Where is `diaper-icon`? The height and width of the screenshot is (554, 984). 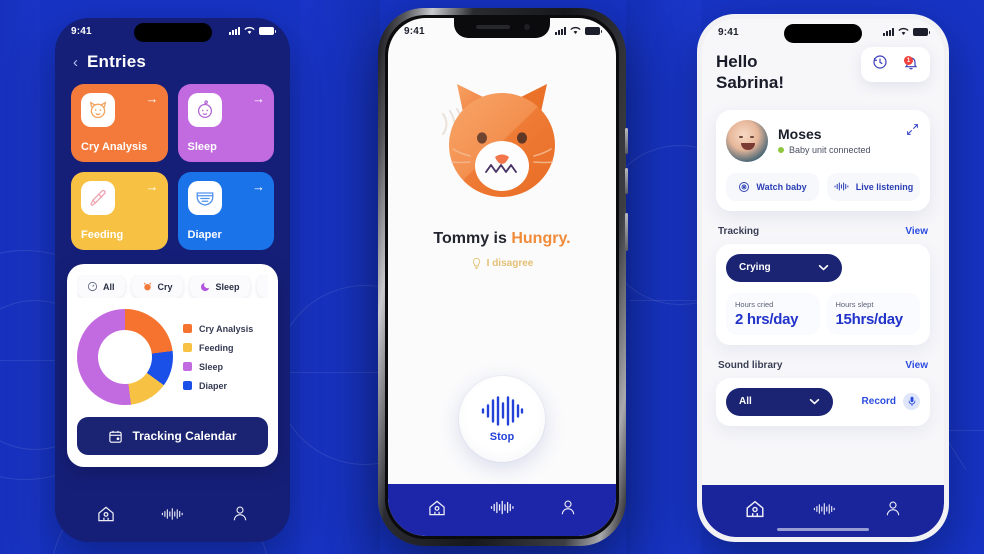 diaper-icon is located at coordinates (204, 198).